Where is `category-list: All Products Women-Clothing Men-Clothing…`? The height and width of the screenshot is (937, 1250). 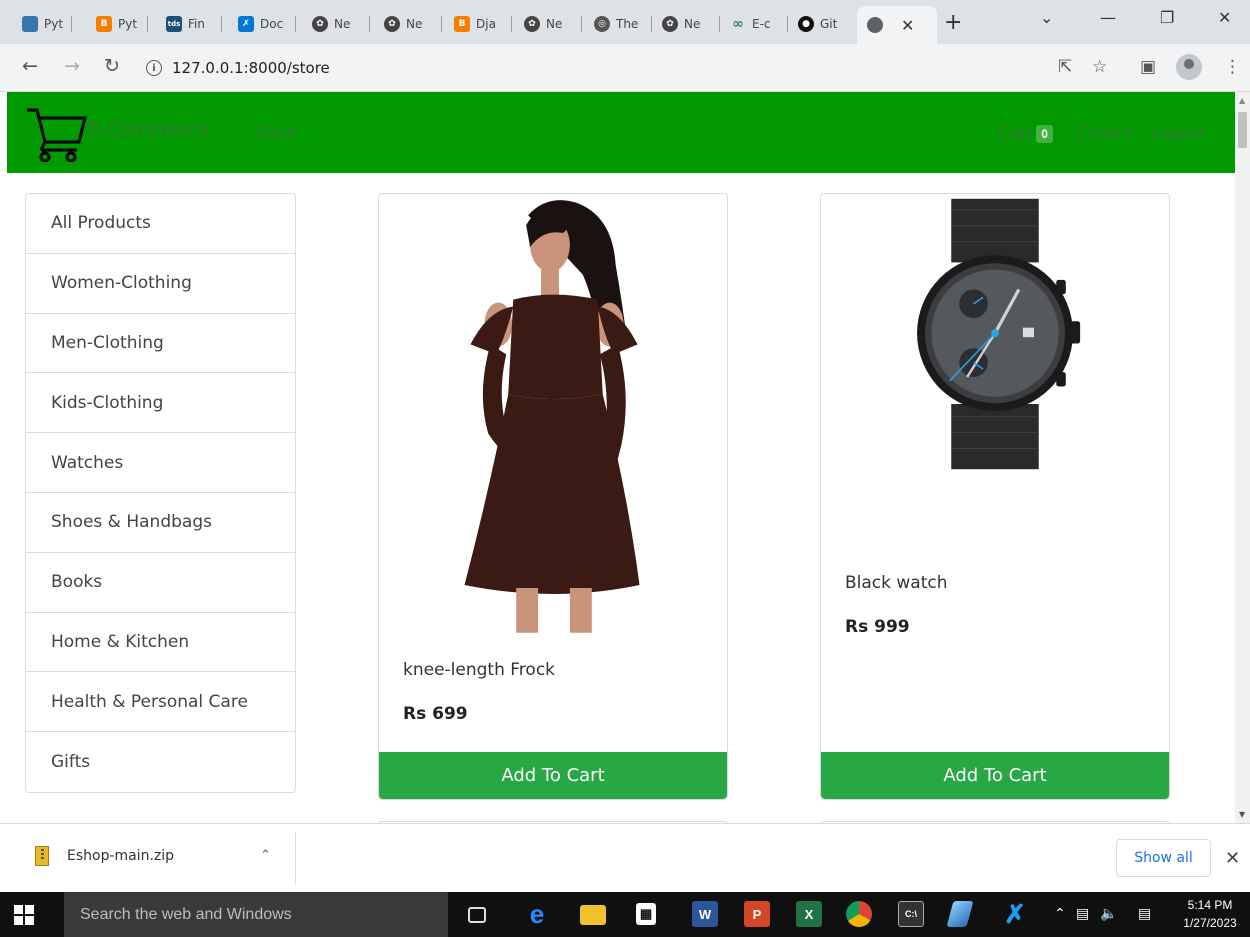 category-list: All Products Women-Clothing Men-Clothing… is located at coordinates (160, 493).